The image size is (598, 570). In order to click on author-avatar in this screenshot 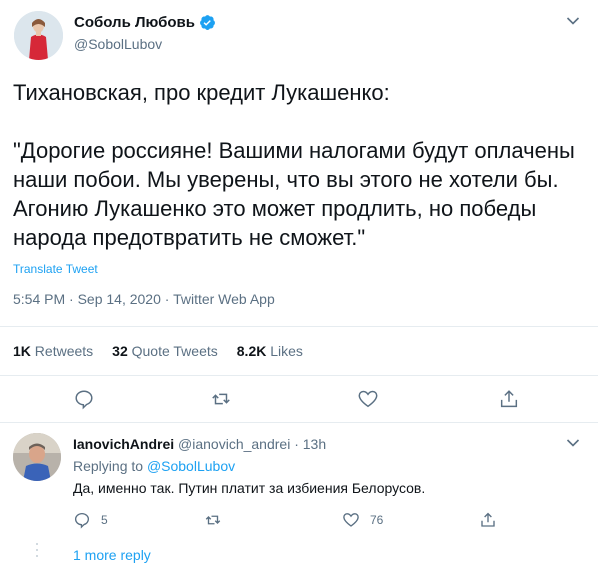, I will do `click(38, 35)`.